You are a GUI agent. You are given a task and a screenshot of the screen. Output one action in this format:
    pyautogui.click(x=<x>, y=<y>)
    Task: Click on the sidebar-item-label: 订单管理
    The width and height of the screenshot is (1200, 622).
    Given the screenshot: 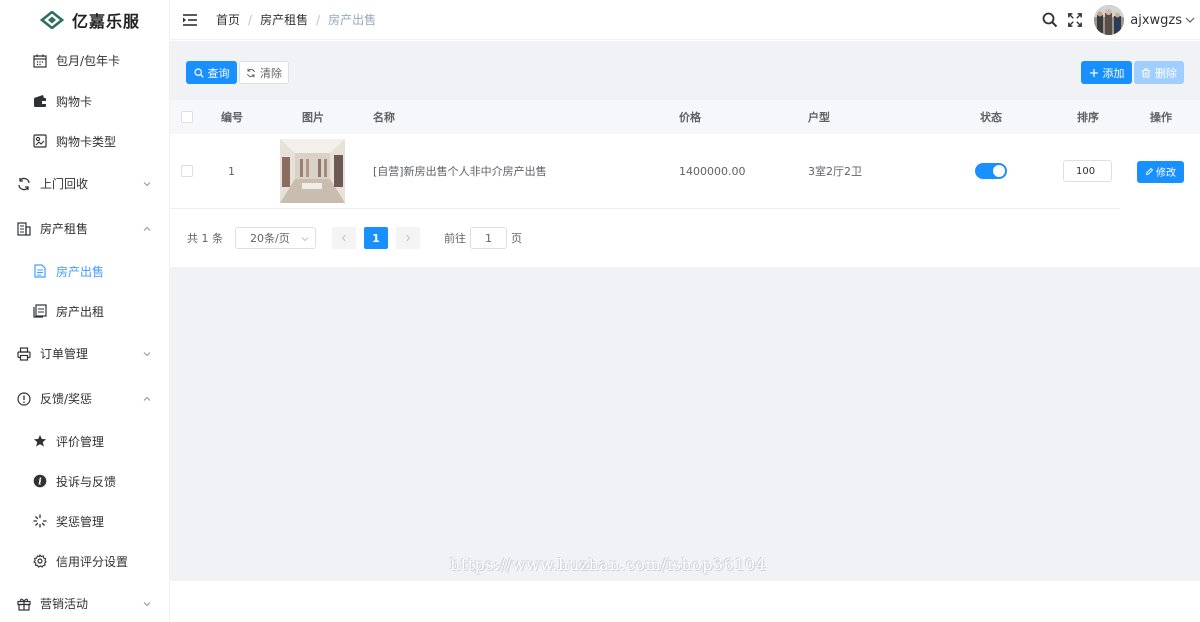 What is the action you would take?
    pyautogui.click(x=64, y=354)
    